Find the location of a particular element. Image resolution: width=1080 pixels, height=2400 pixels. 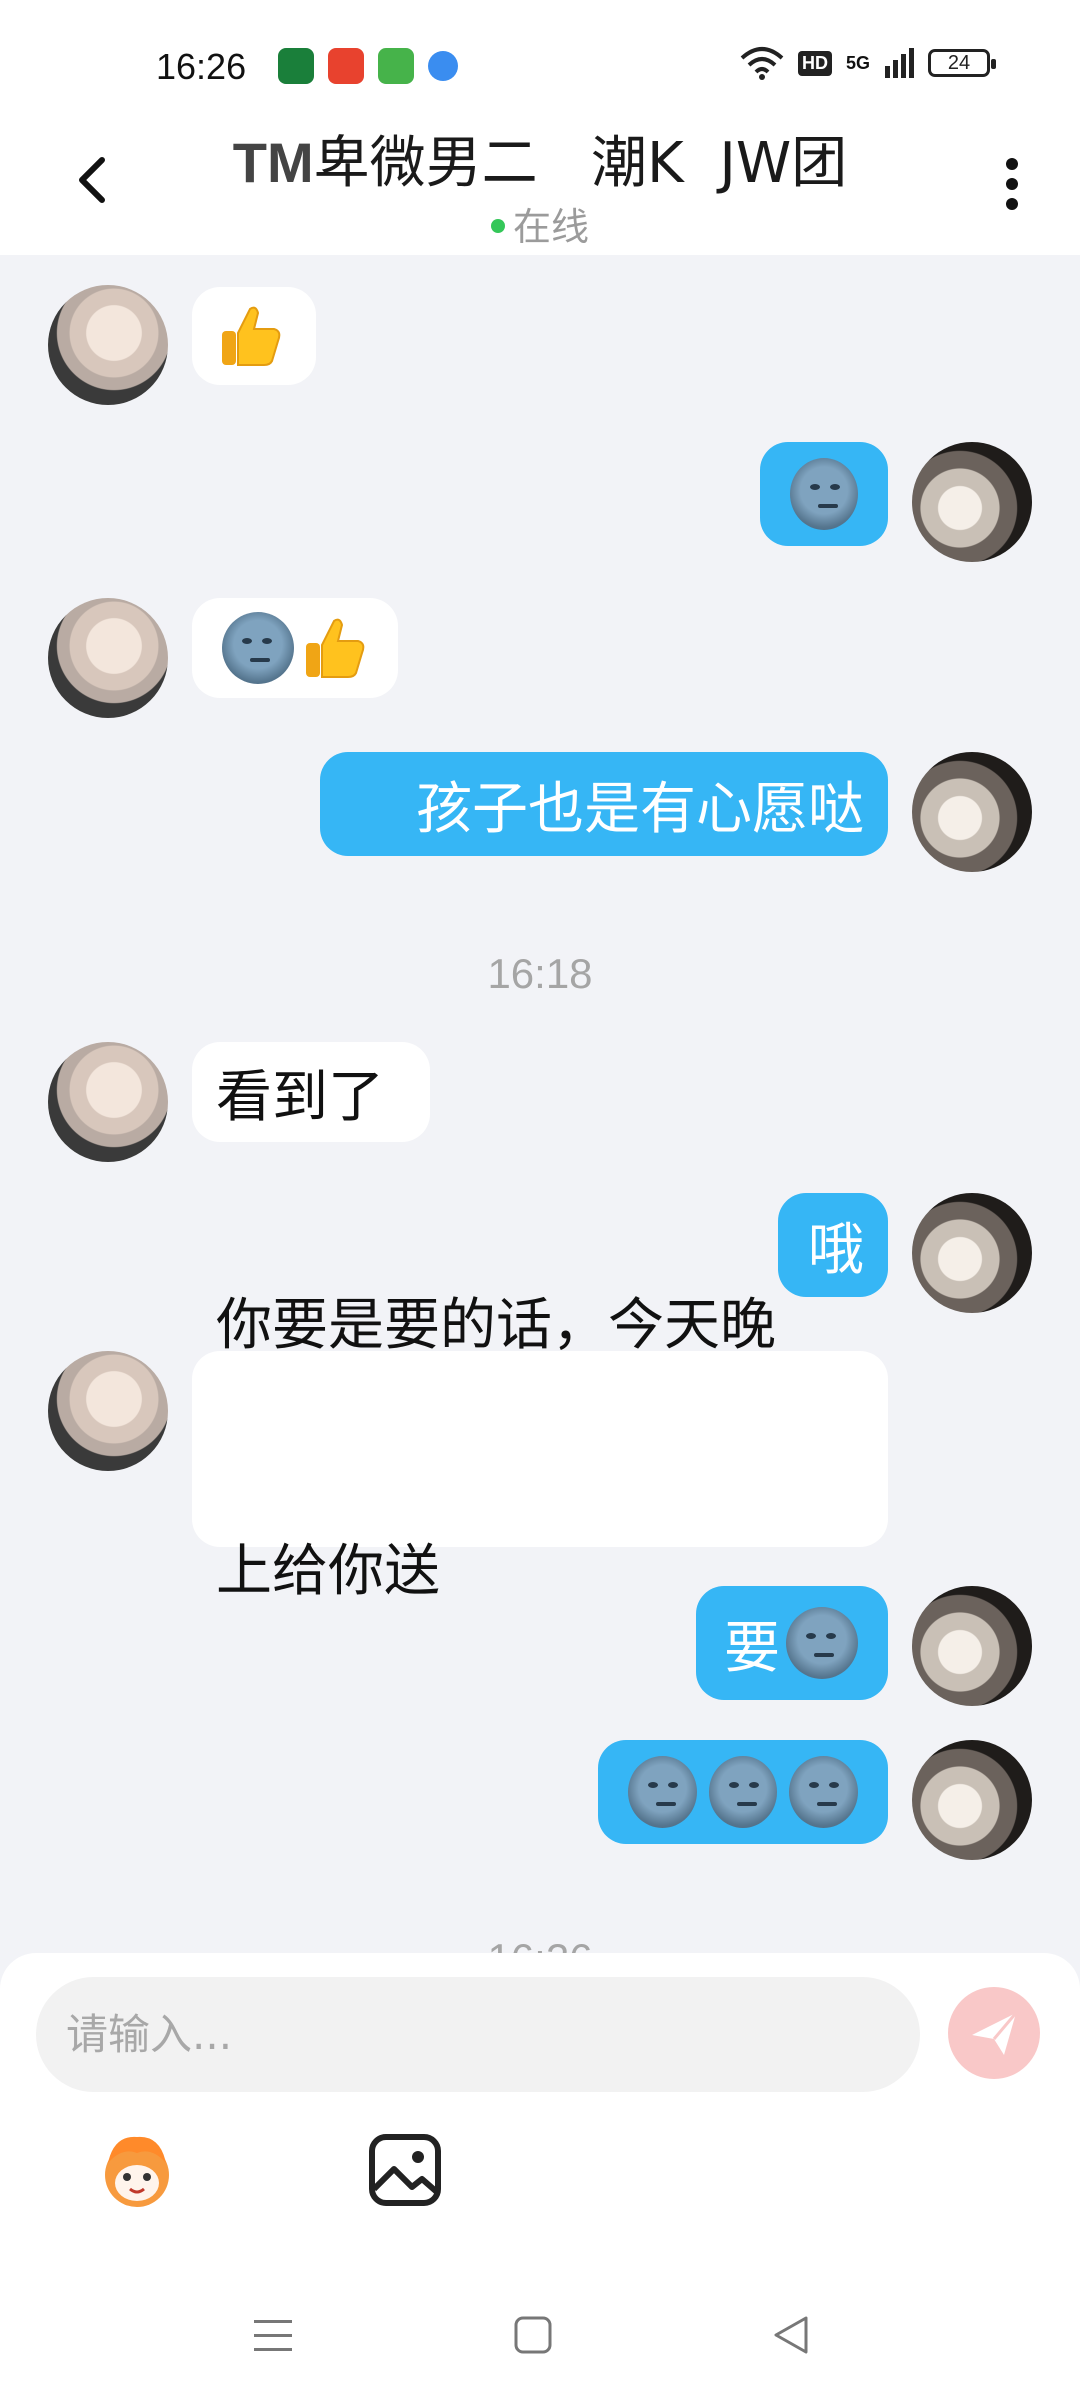

message-bubble-outgoing: 要 is located at coordinates (792, 1643).